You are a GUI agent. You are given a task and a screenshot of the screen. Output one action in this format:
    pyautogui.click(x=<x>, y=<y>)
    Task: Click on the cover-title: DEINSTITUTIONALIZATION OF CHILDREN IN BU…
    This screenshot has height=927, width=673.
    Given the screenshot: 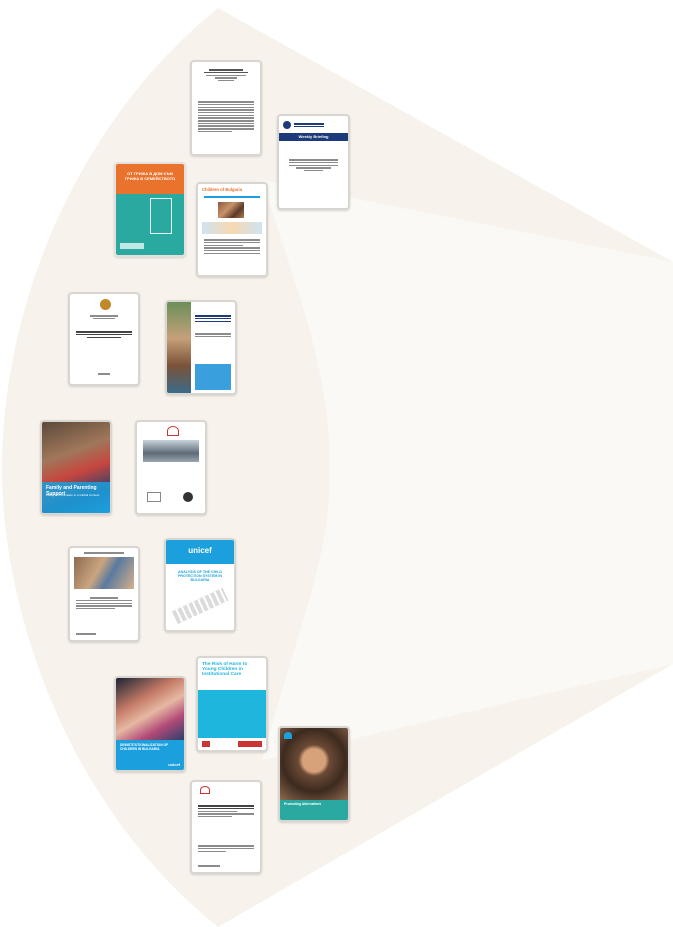 What is the action you would take?
    pyautogui.click(x=144, y=747)
    